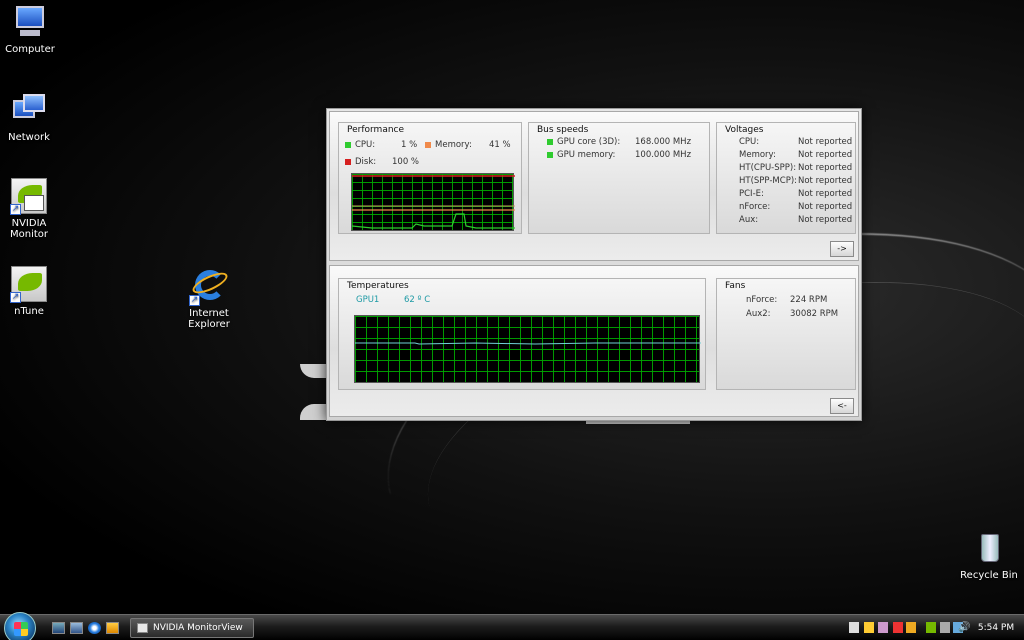  I want to click on voltage-aux-value: Not reported, so click(825, 220).